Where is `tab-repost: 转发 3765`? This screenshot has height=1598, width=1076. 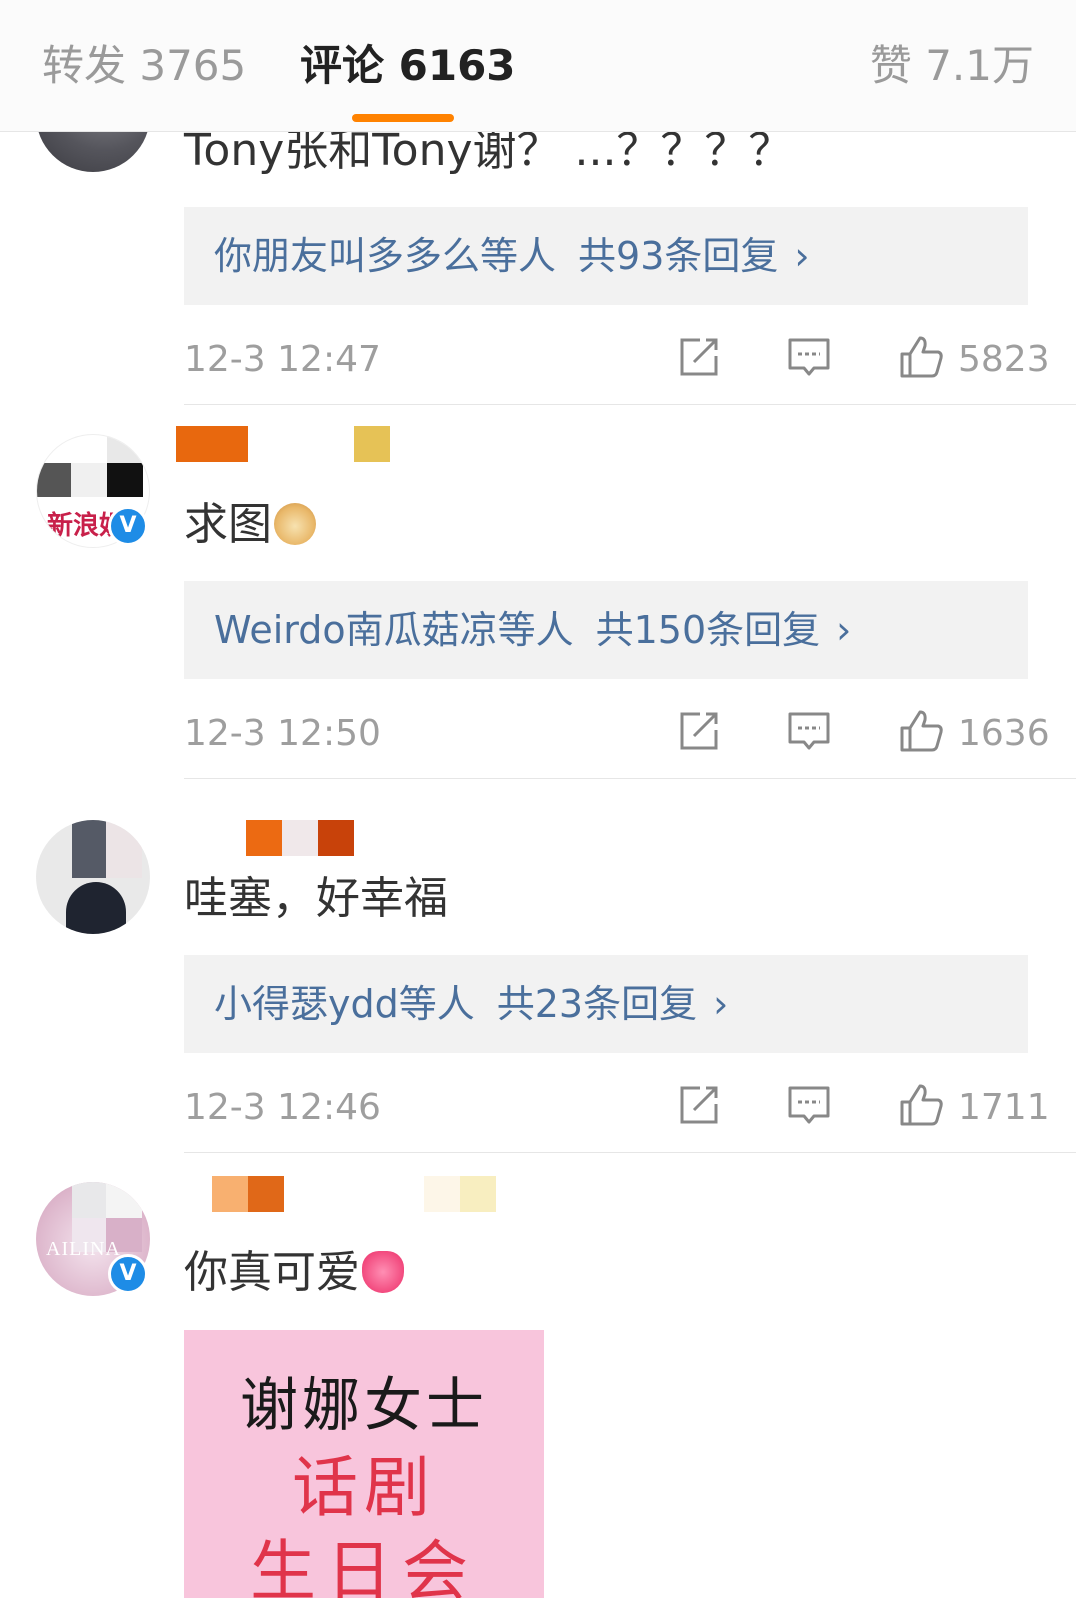
tab-repost: 转发 3765 is located at coordinates (144, 66).